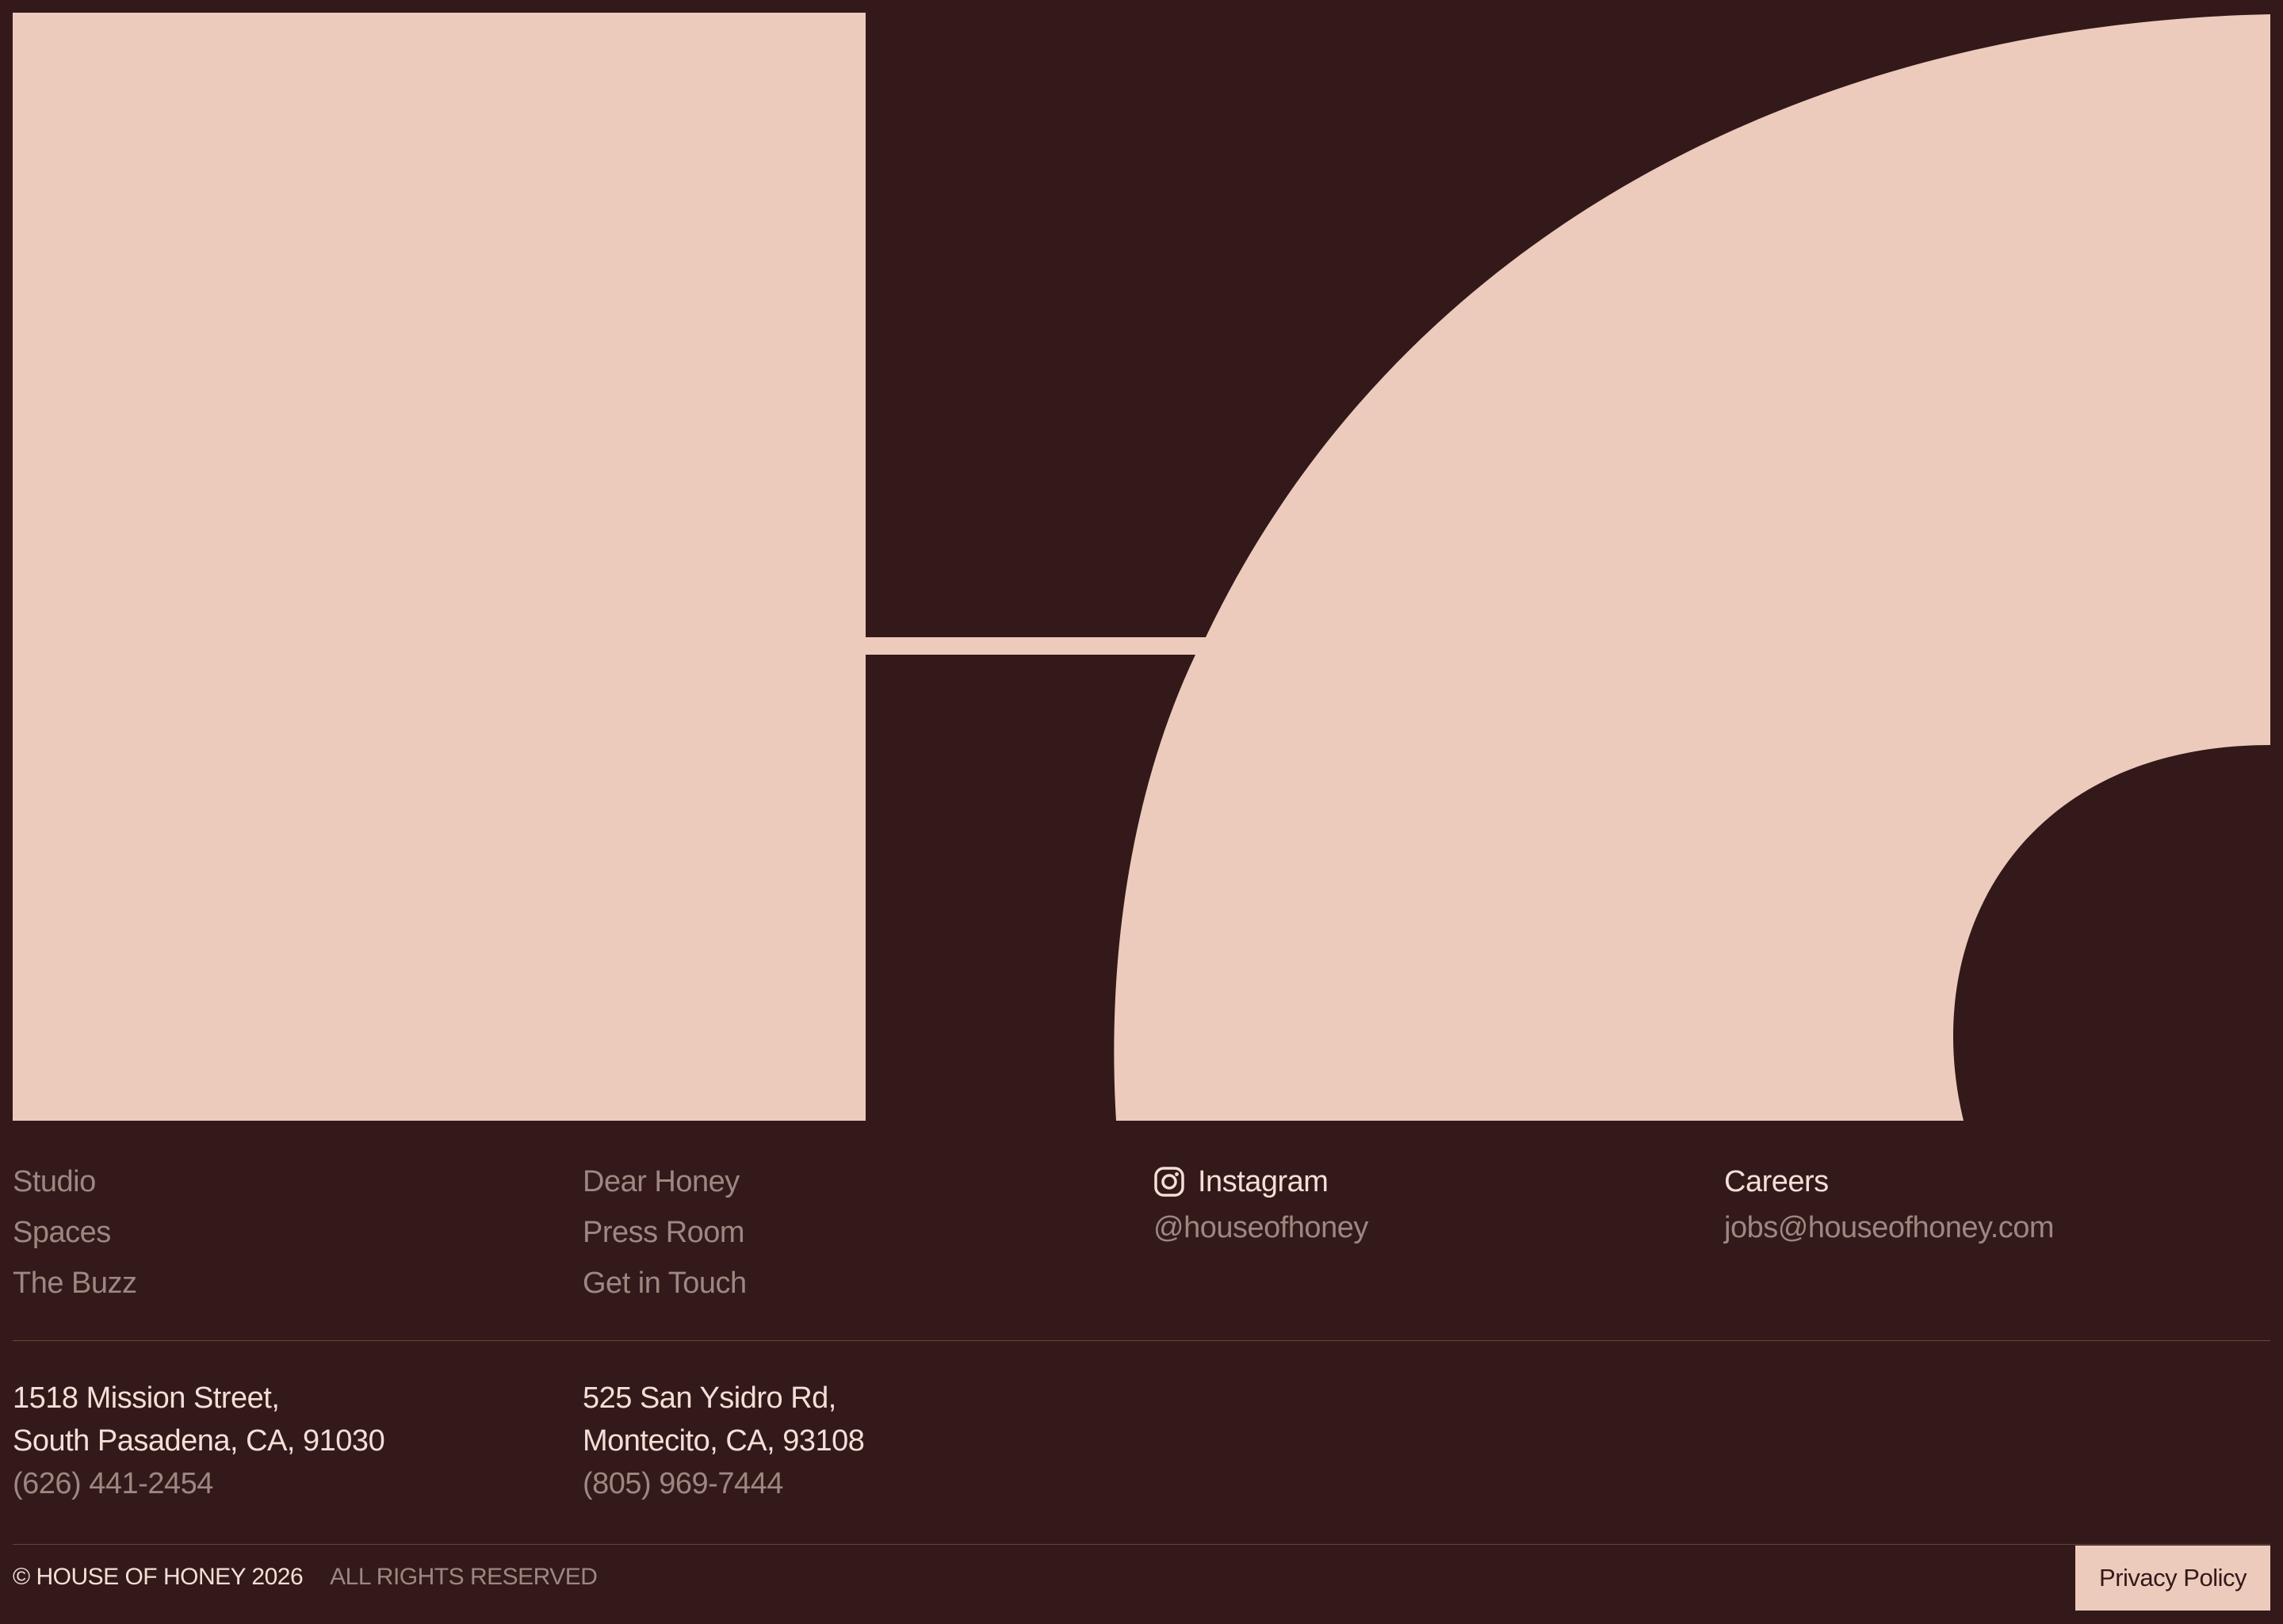  I want to click on address-line-2: South Pasadena, CA, 91030, so click(199, 1441).